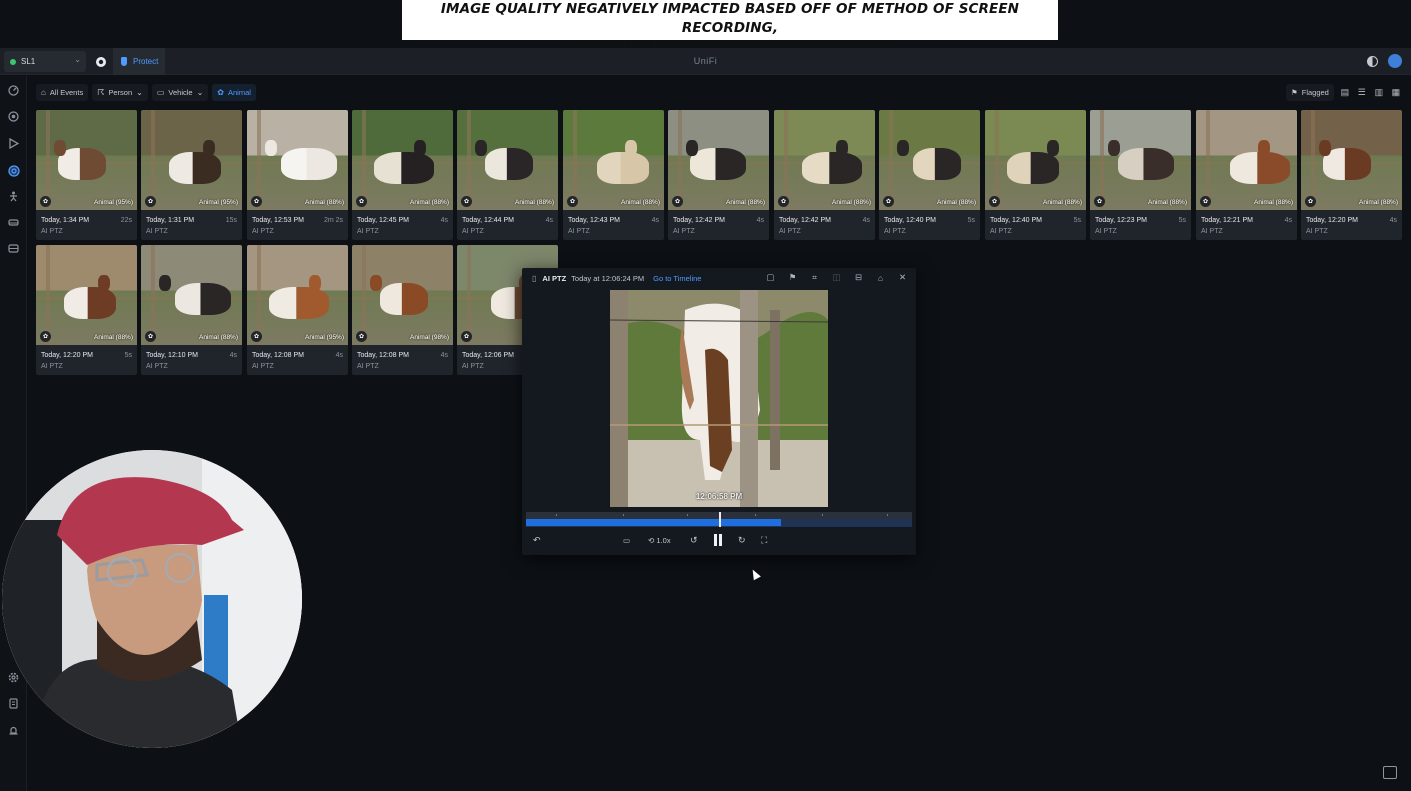  Describe the element at coordinates (402, 295) in the screenshot. I see `event-thumbnail: ✿ Animal (98%)` at that location.